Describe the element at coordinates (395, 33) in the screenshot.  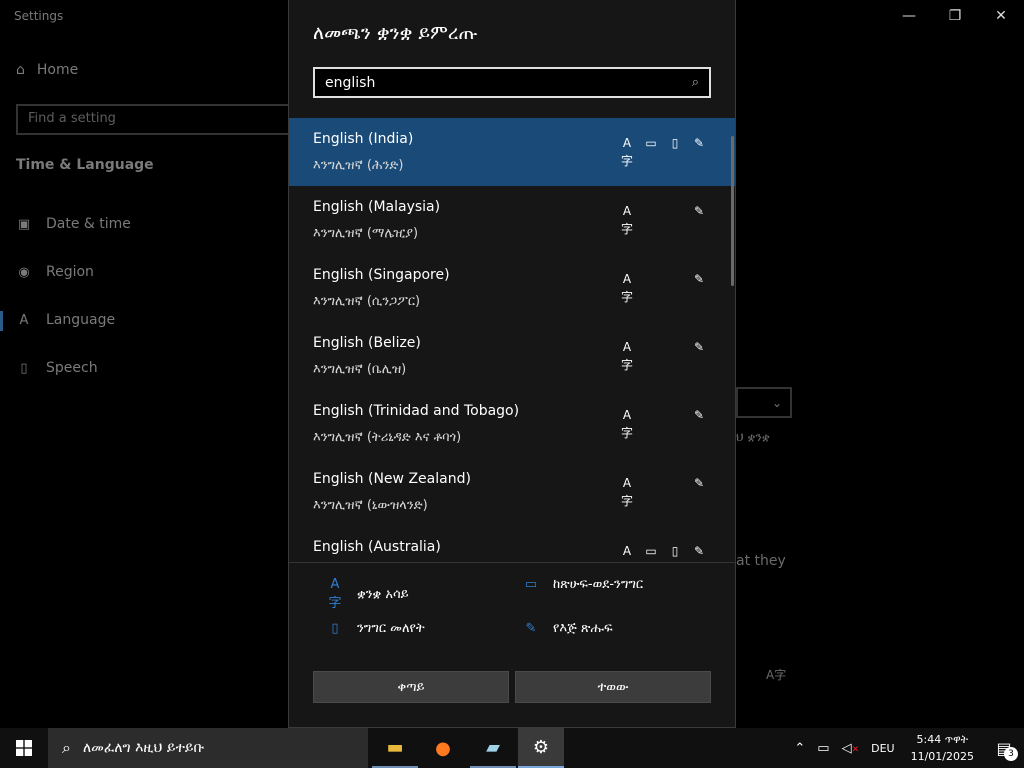
I see `dialog-title: ለመጫን ቋንቋ ይምረጡ` at that location.